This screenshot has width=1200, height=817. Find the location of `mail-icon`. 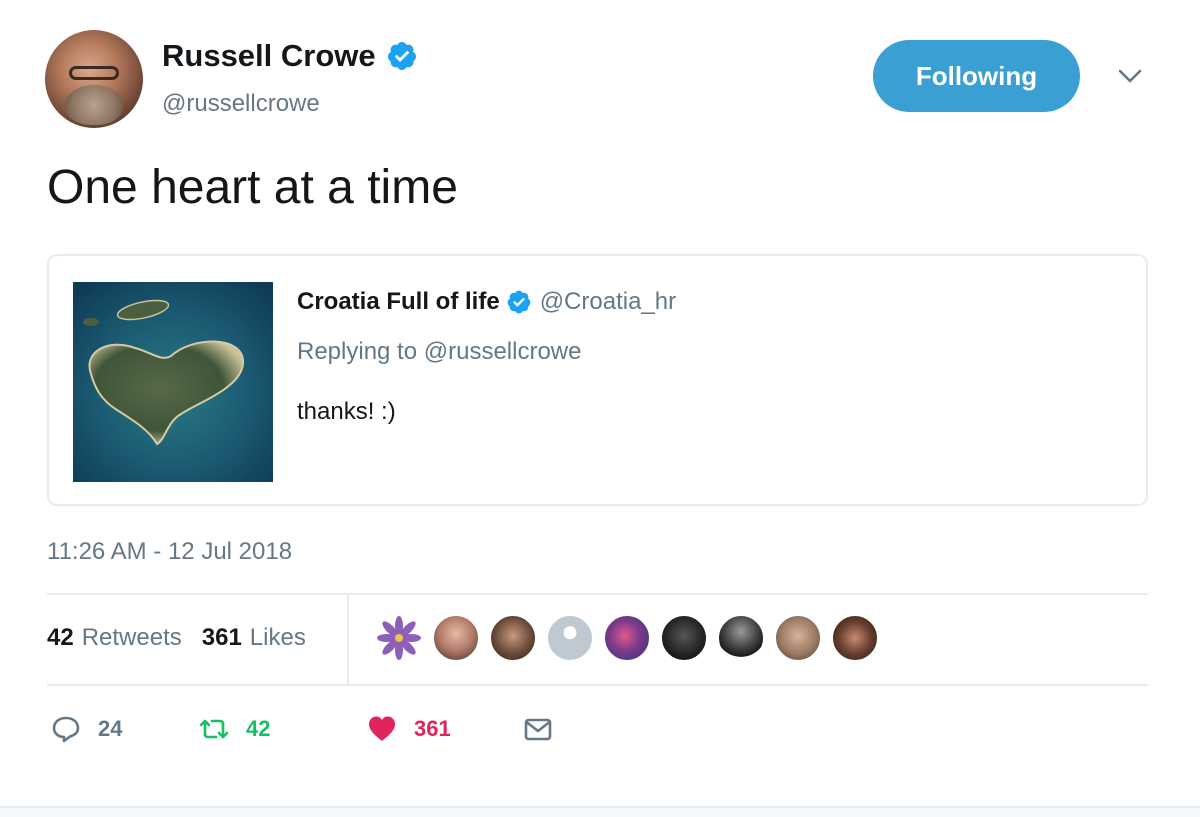

mail-icon is located at coordinates (538, 729).